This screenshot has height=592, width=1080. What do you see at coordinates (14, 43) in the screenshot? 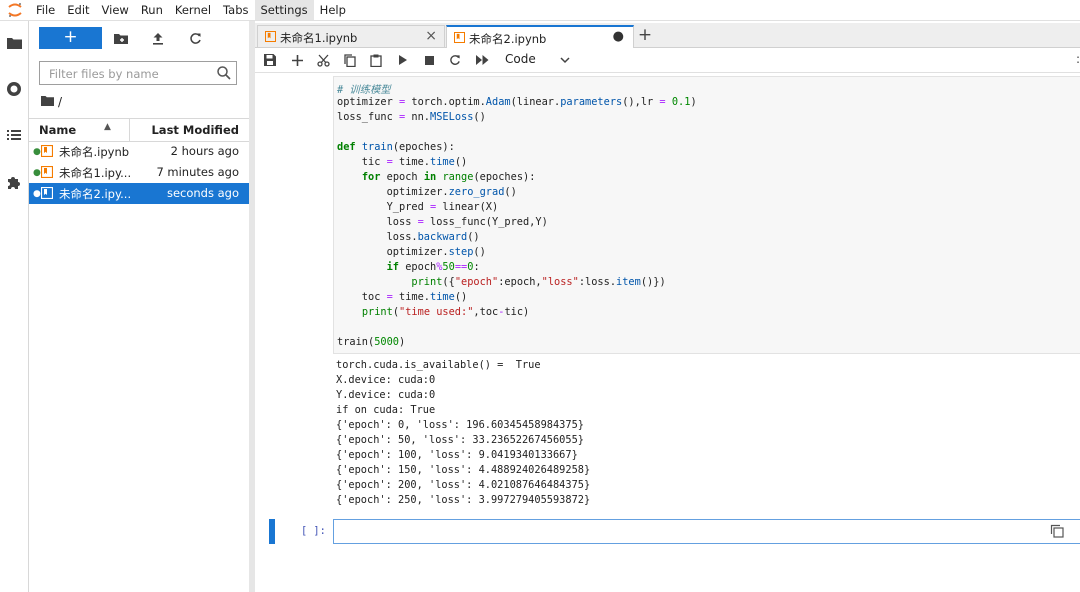
I see `folder-icon` at bounding box center [14, 43].